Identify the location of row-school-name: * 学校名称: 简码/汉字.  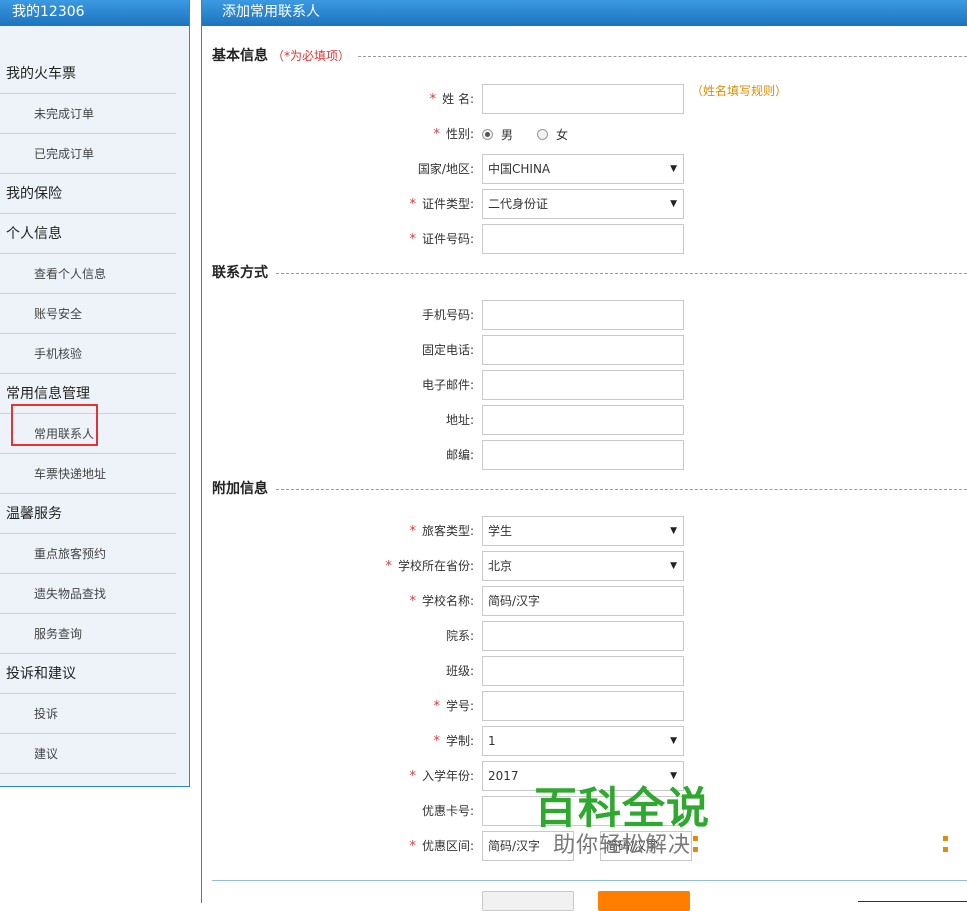
(584, 601).